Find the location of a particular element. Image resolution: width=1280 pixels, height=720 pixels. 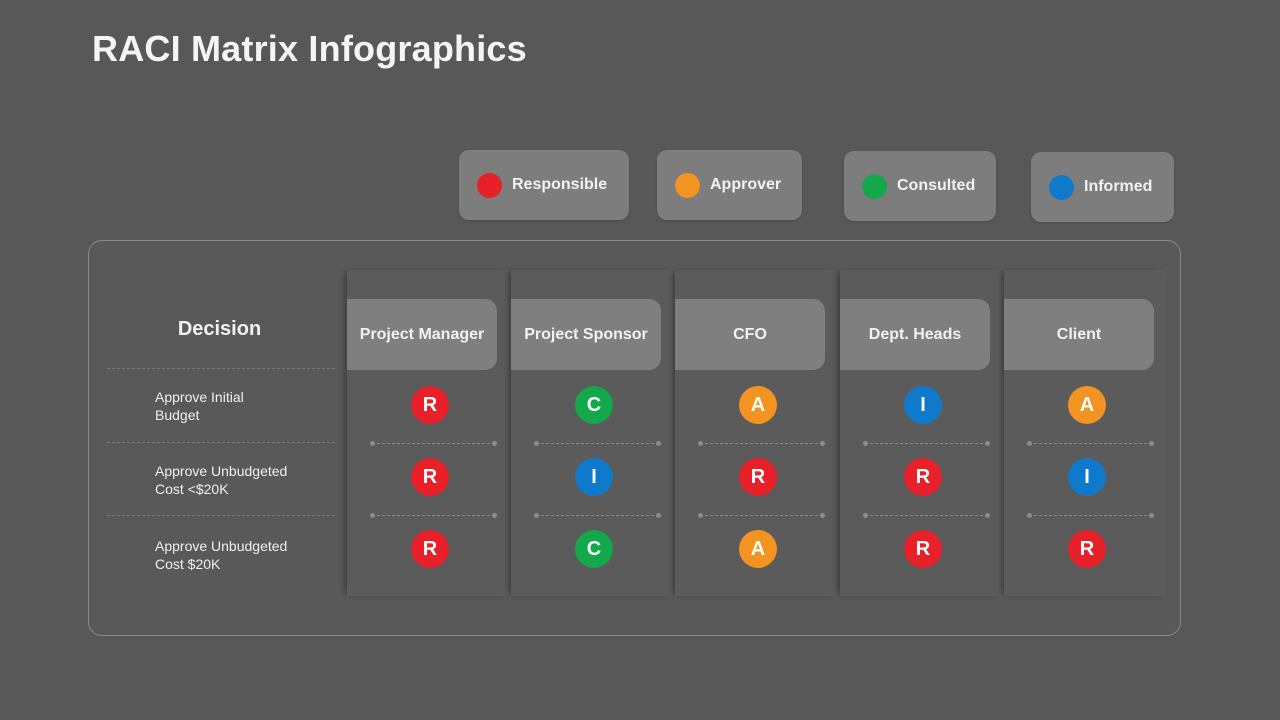

decision-line: Approve Initial is located at coordinates (199, 397).